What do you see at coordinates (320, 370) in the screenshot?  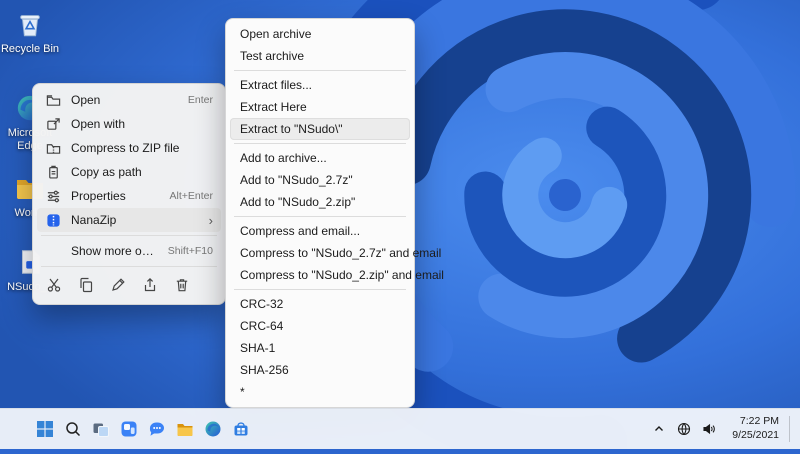 I see `submenu-item: SHA-256` at bounding box center [320, 370].